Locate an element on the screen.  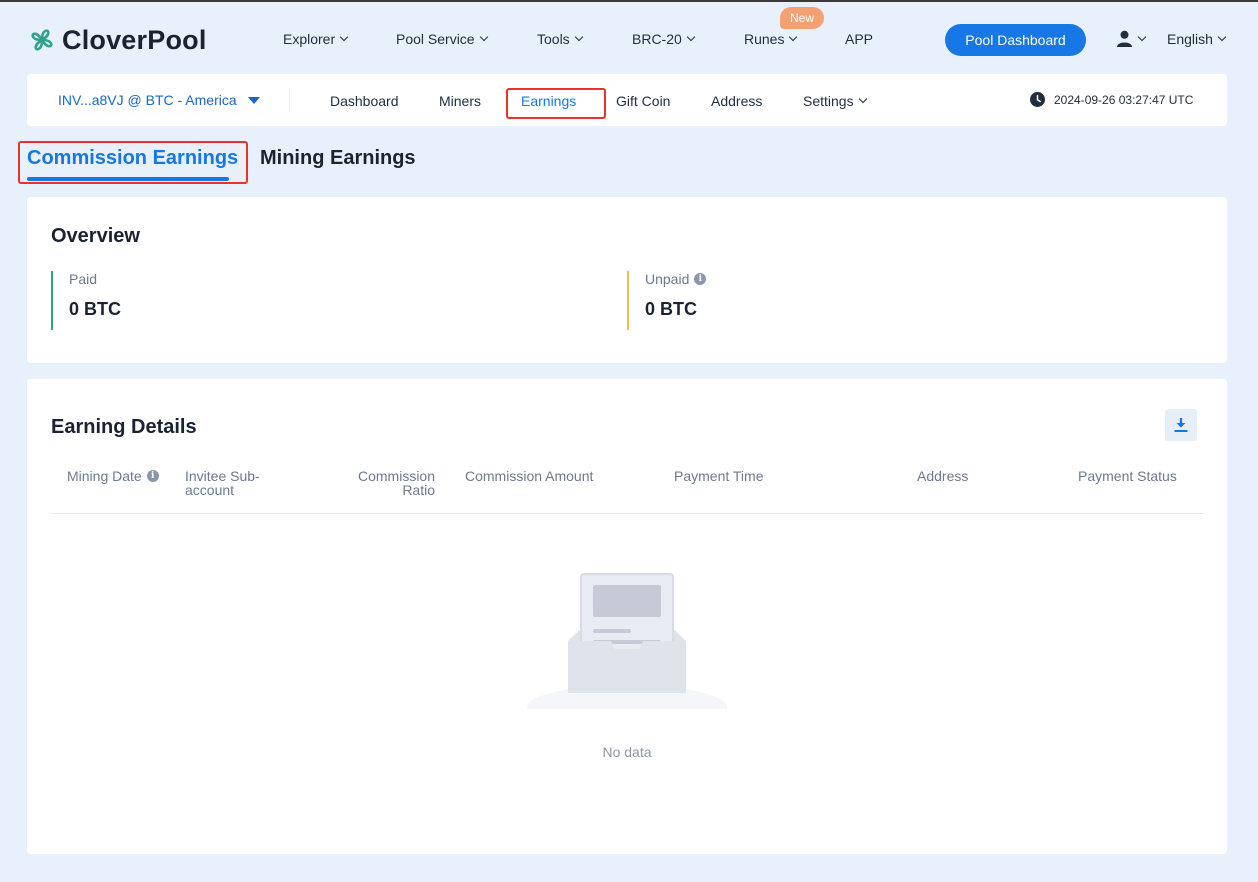
tab-mining-earnings: Mining Earnings is located at coordinates (338, 158).